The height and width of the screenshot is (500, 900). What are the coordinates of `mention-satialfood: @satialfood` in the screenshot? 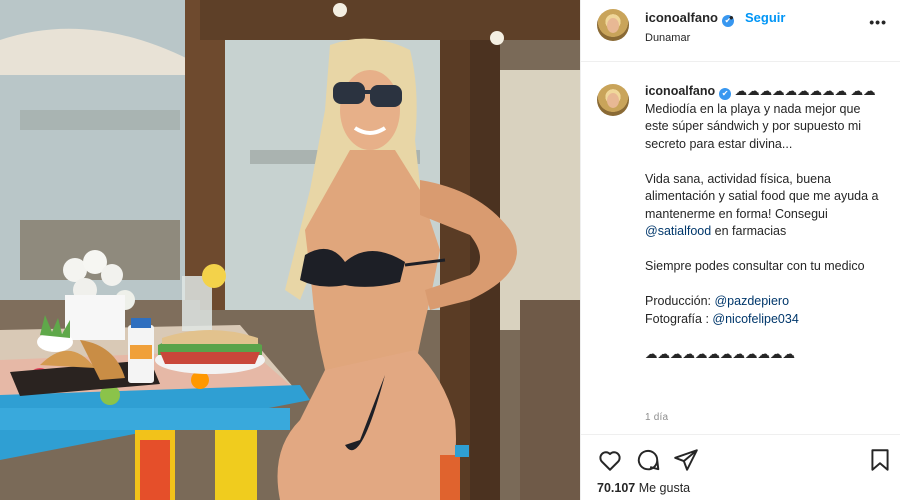 It's located at (678, 231).